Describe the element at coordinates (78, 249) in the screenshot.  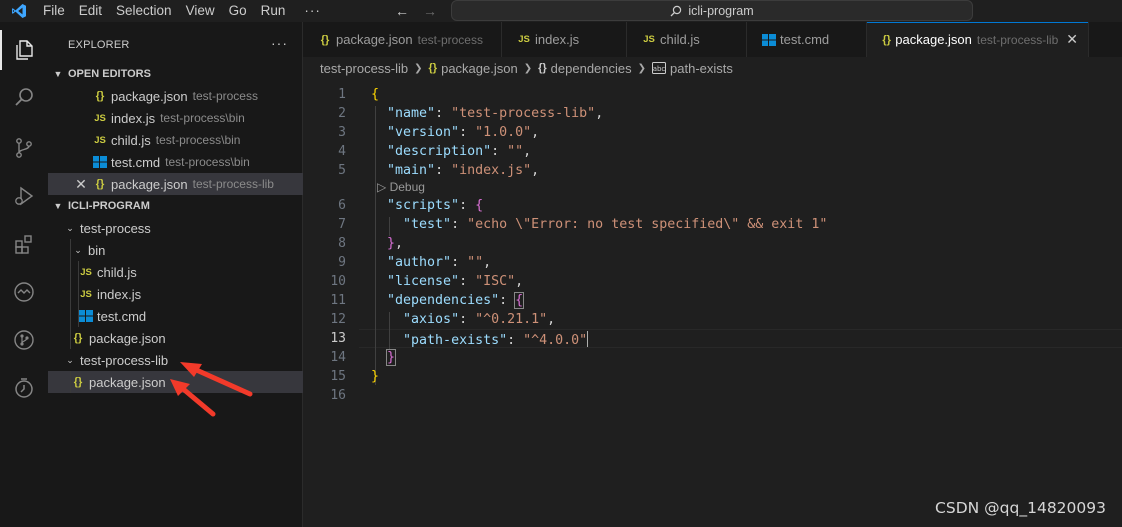
I see `chevron-down-icon: ⌄` at that location.